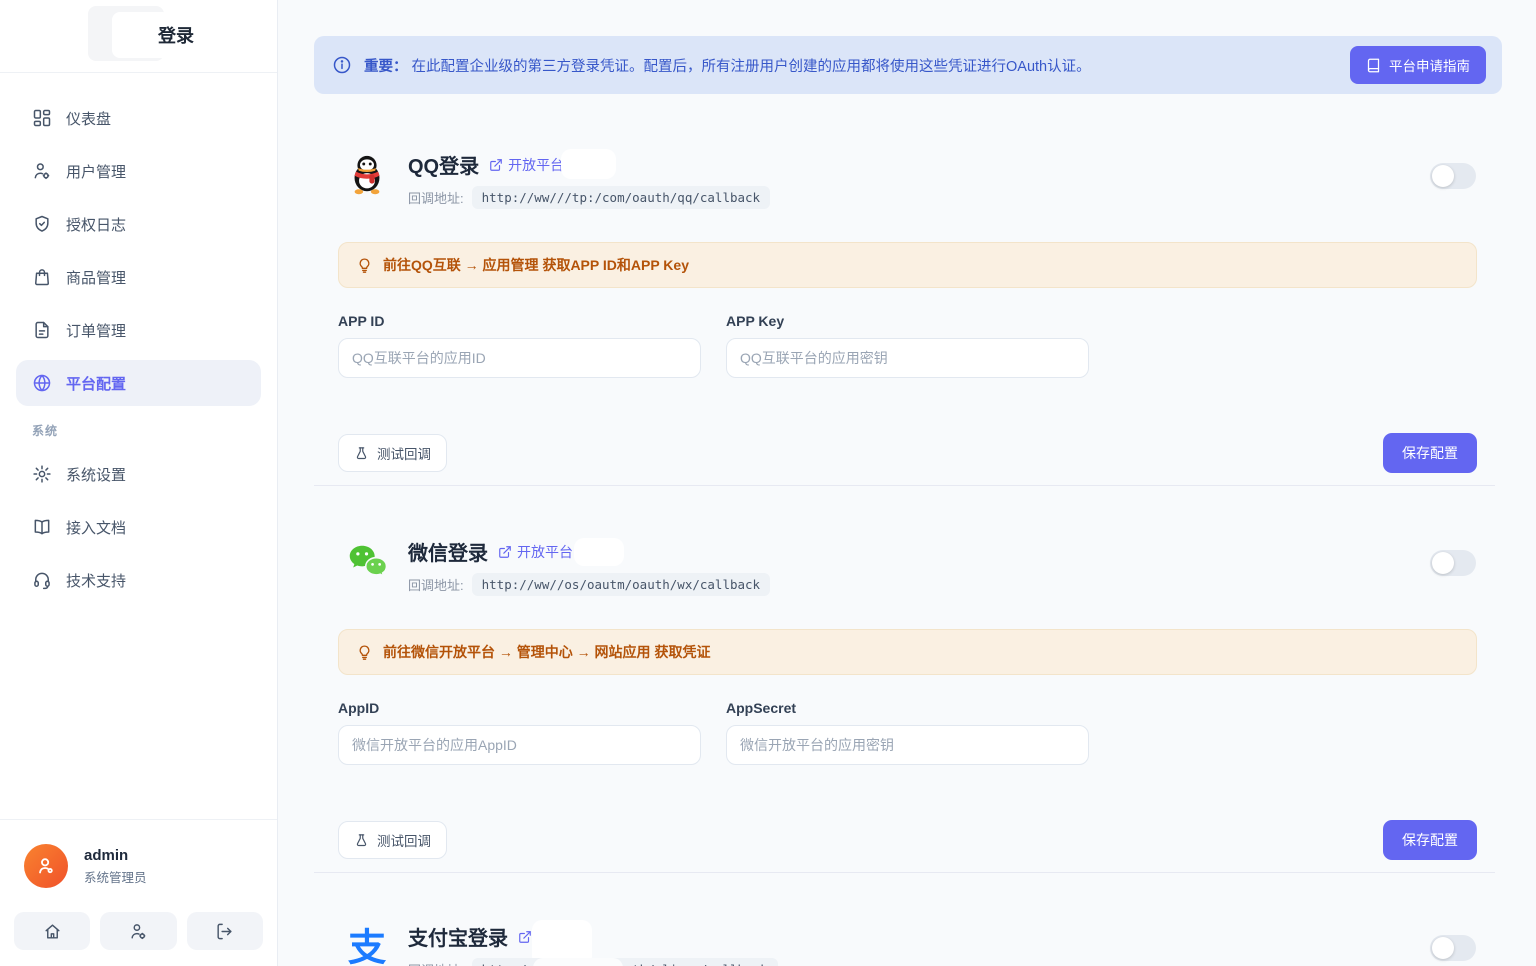  I want to click on alipay-logo-icon: 支, so click(367, 945).